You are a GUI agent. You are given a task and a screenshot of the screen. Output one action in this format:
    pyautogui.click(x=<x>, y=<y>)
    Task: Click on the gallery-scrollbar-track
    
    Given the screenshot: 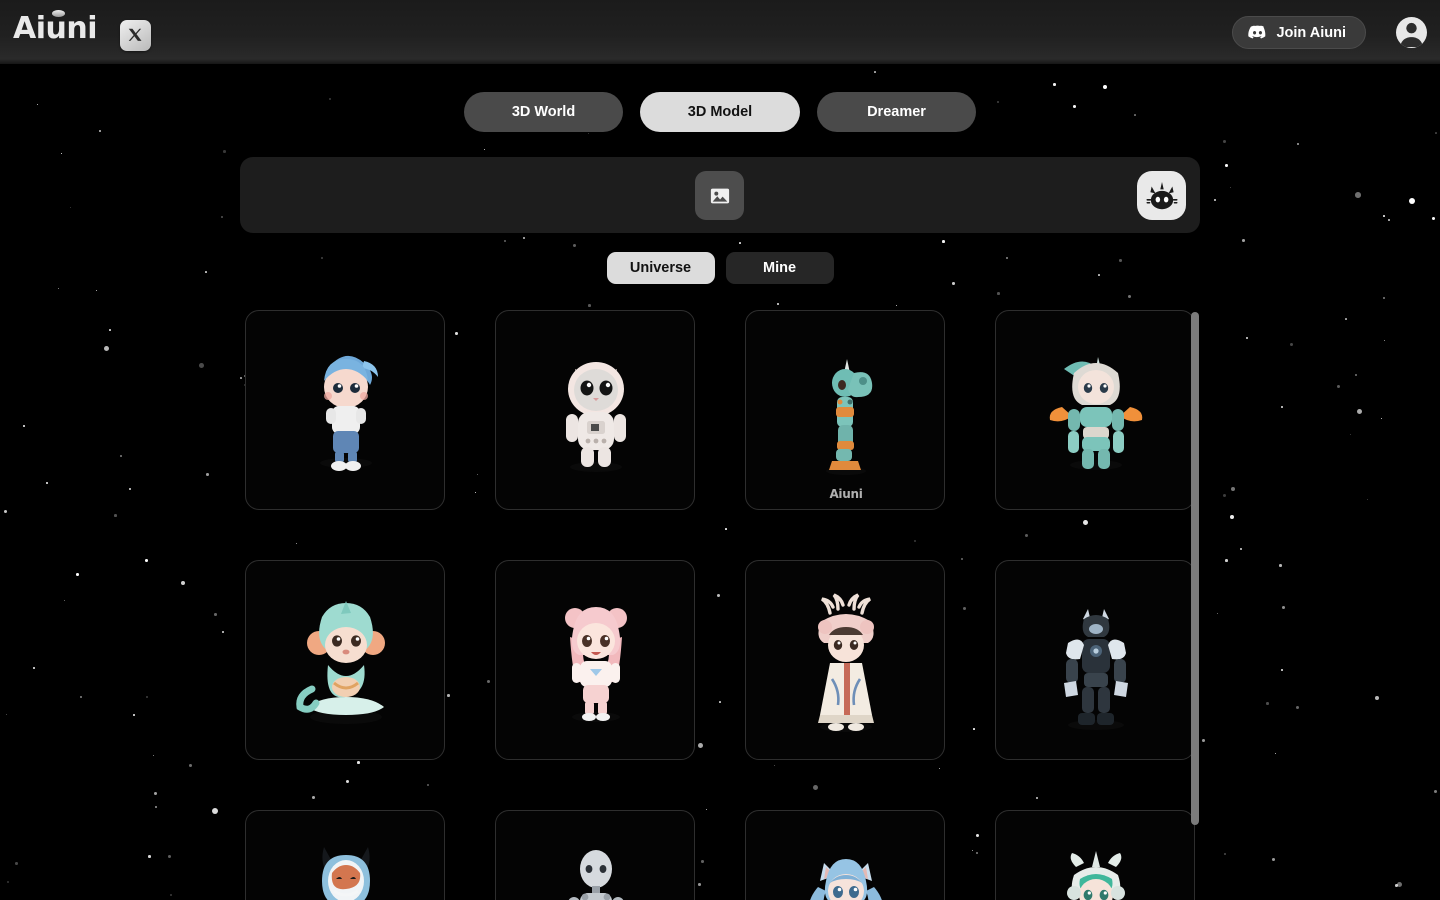 What is the action you would take?
    pyautogui.click(x=1195, y=605)
    